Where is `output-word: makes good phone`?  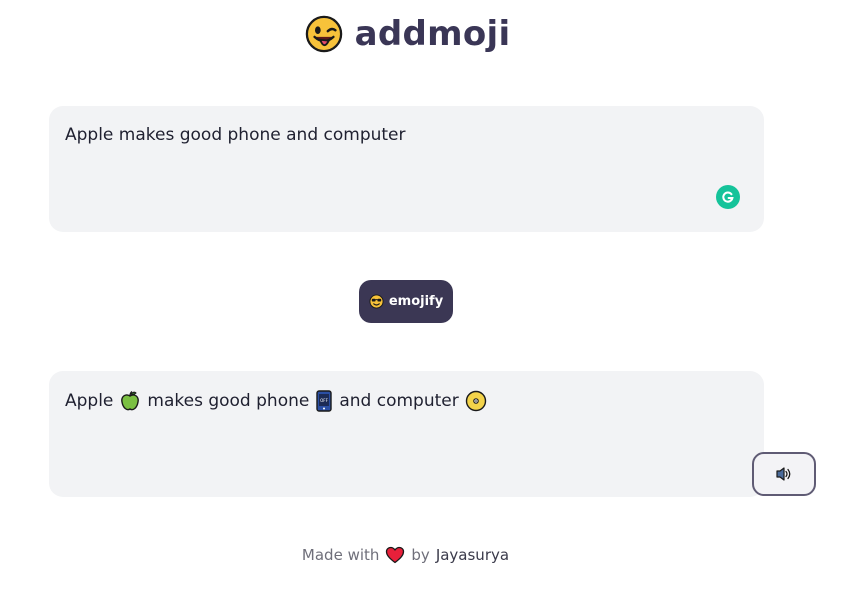 output-word: makes good phone is located at coordinates (228, 401).